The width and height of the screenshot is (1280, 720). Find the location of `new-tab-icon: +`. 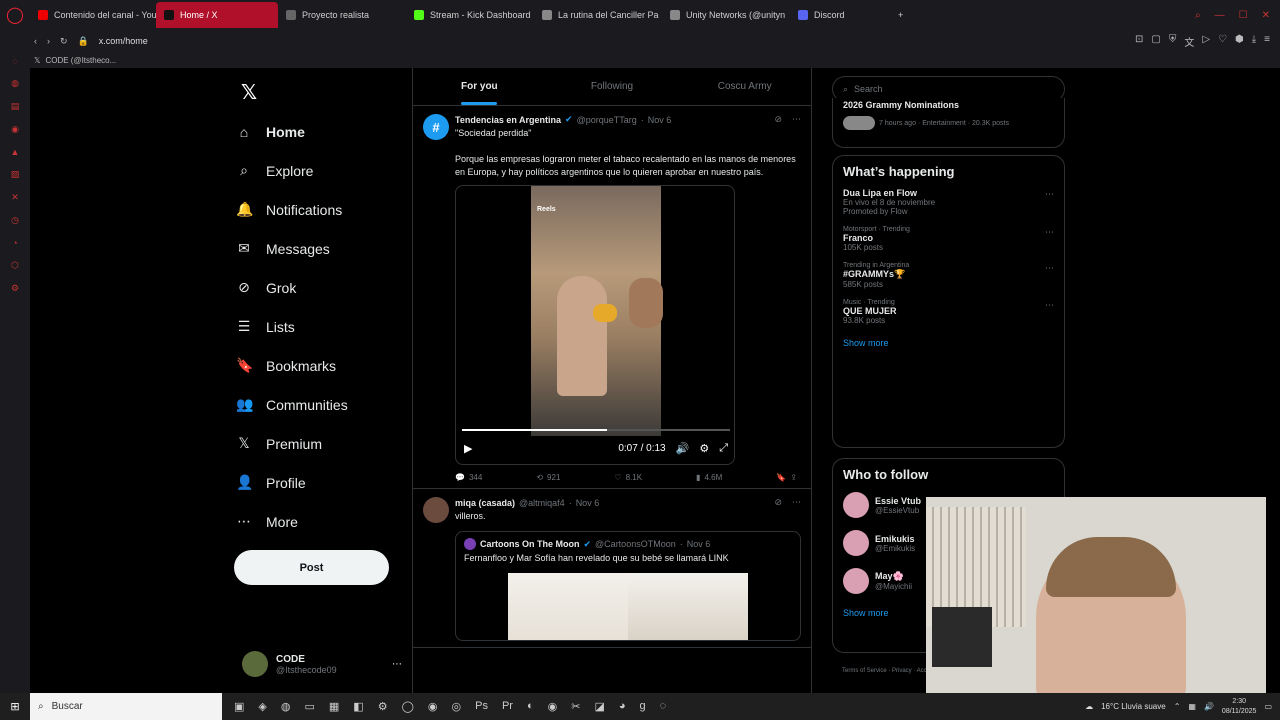

new-tab-icon: + is located at coordinates (900, 15).